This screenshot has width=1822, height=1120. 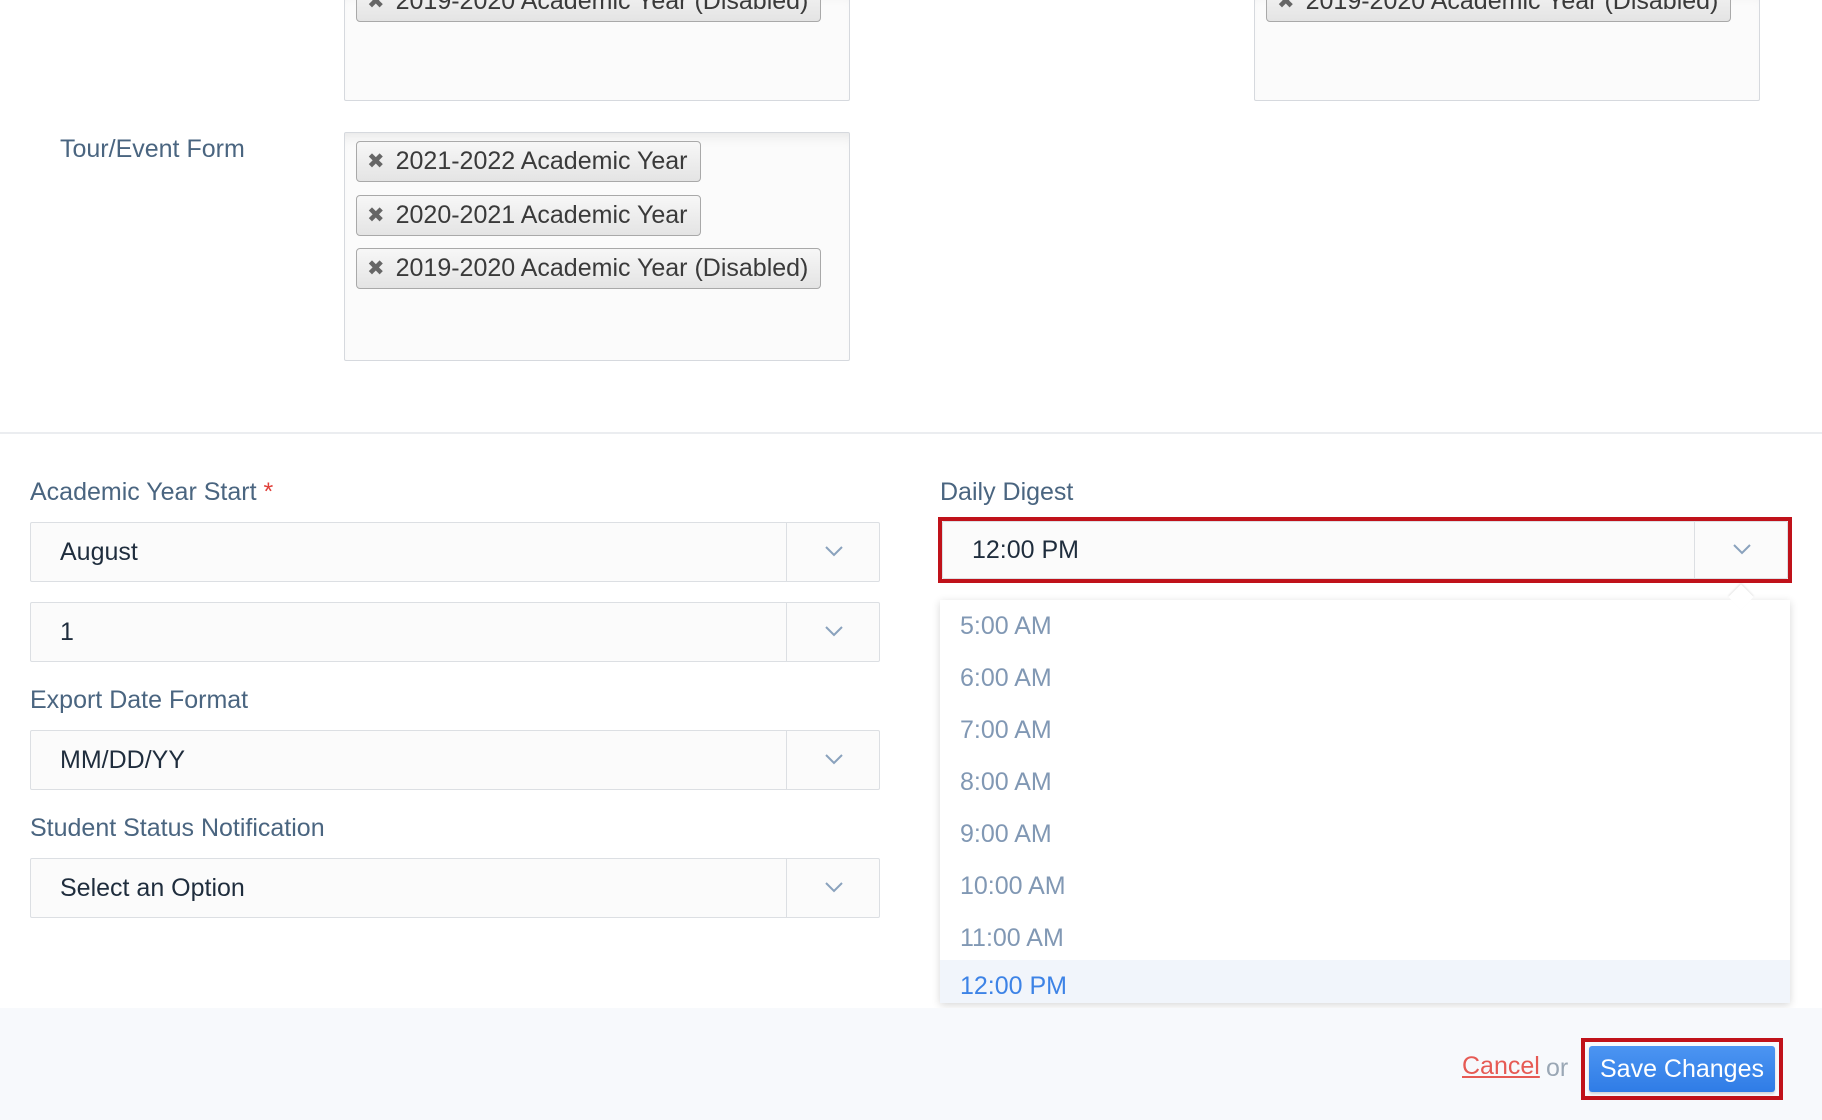 I want to click on option-5am: 5:00 AM, so click(x=1365, y=626).